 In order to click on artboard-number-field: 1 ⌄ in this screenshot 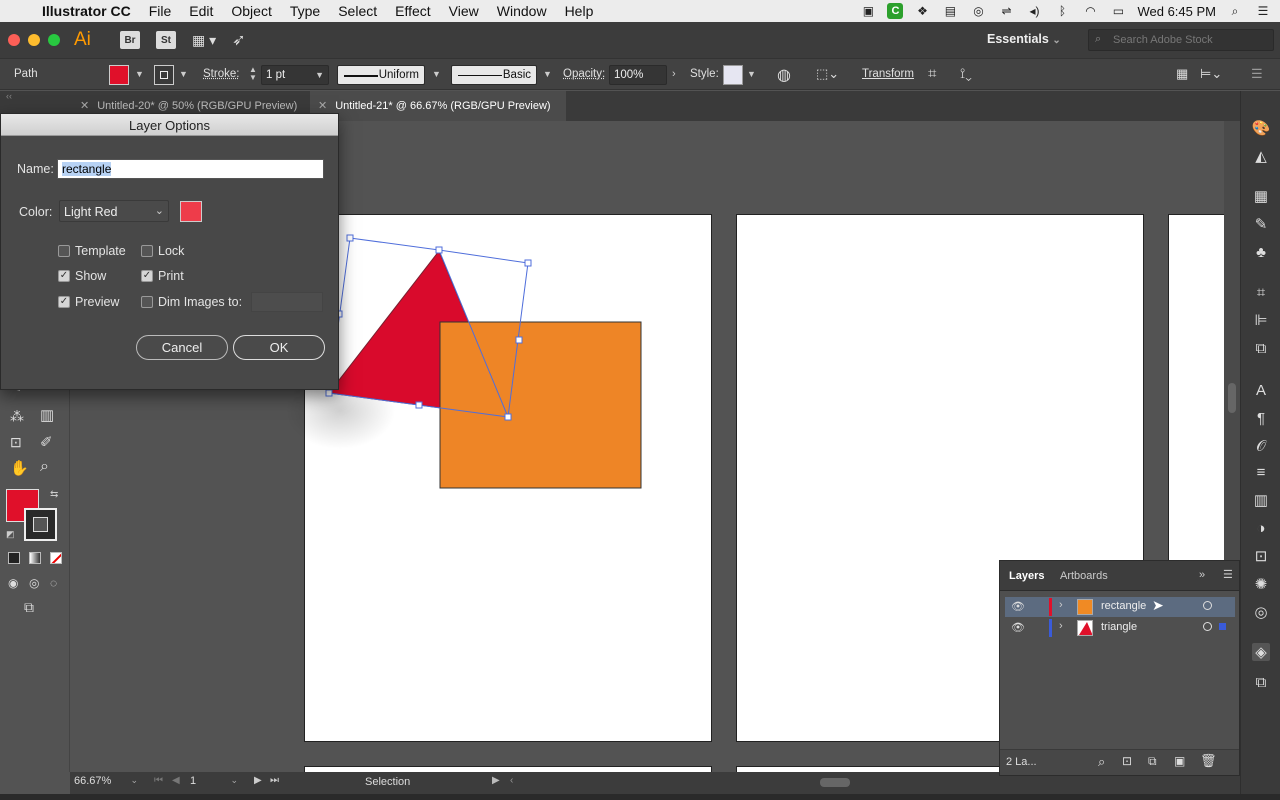, I will do `click(215, 783)`.